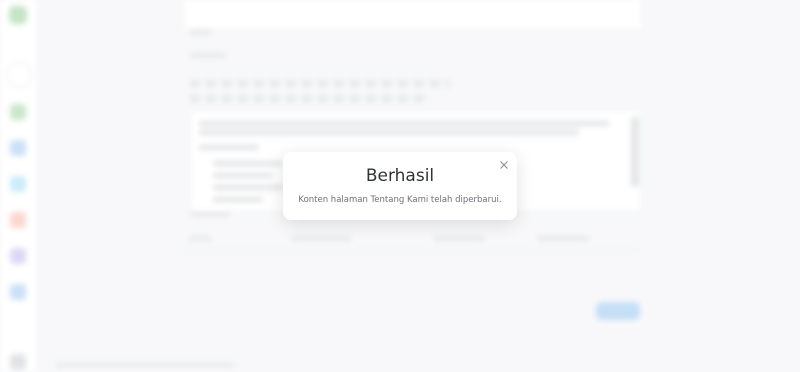 This screenshot has height=372, width=800. Describe the element at coordinates (400, 176) in the screenshot. I see `modal-title: Berhasil` at that location.